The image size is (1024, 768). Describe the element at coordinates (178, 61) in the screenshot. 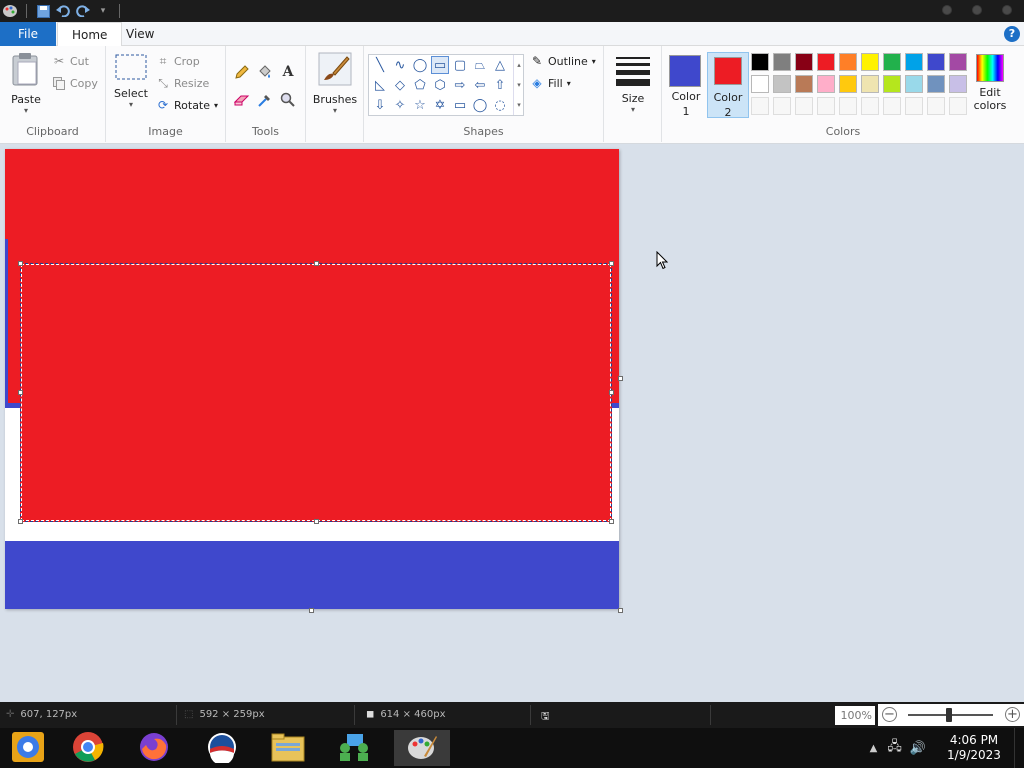

I see `crop-button: ⌗ Crop` at that location.